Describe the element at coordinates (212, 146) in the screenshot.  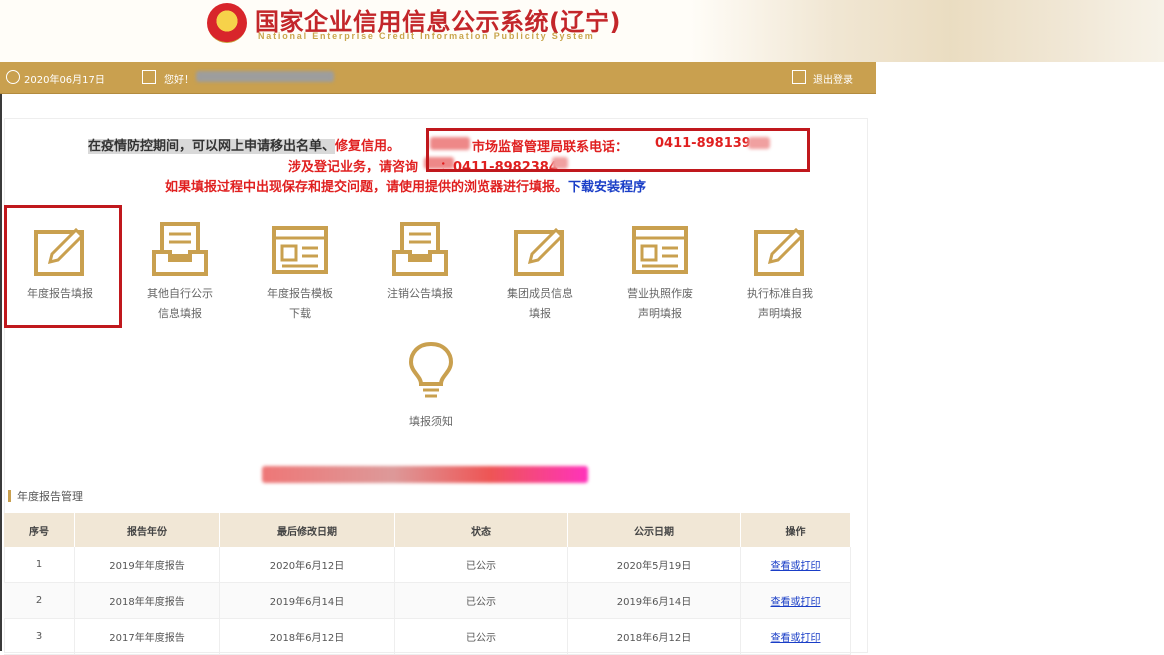
I see `notice-highlight: 在疫情防控期间，可以网上申请移出名单、` at that location.